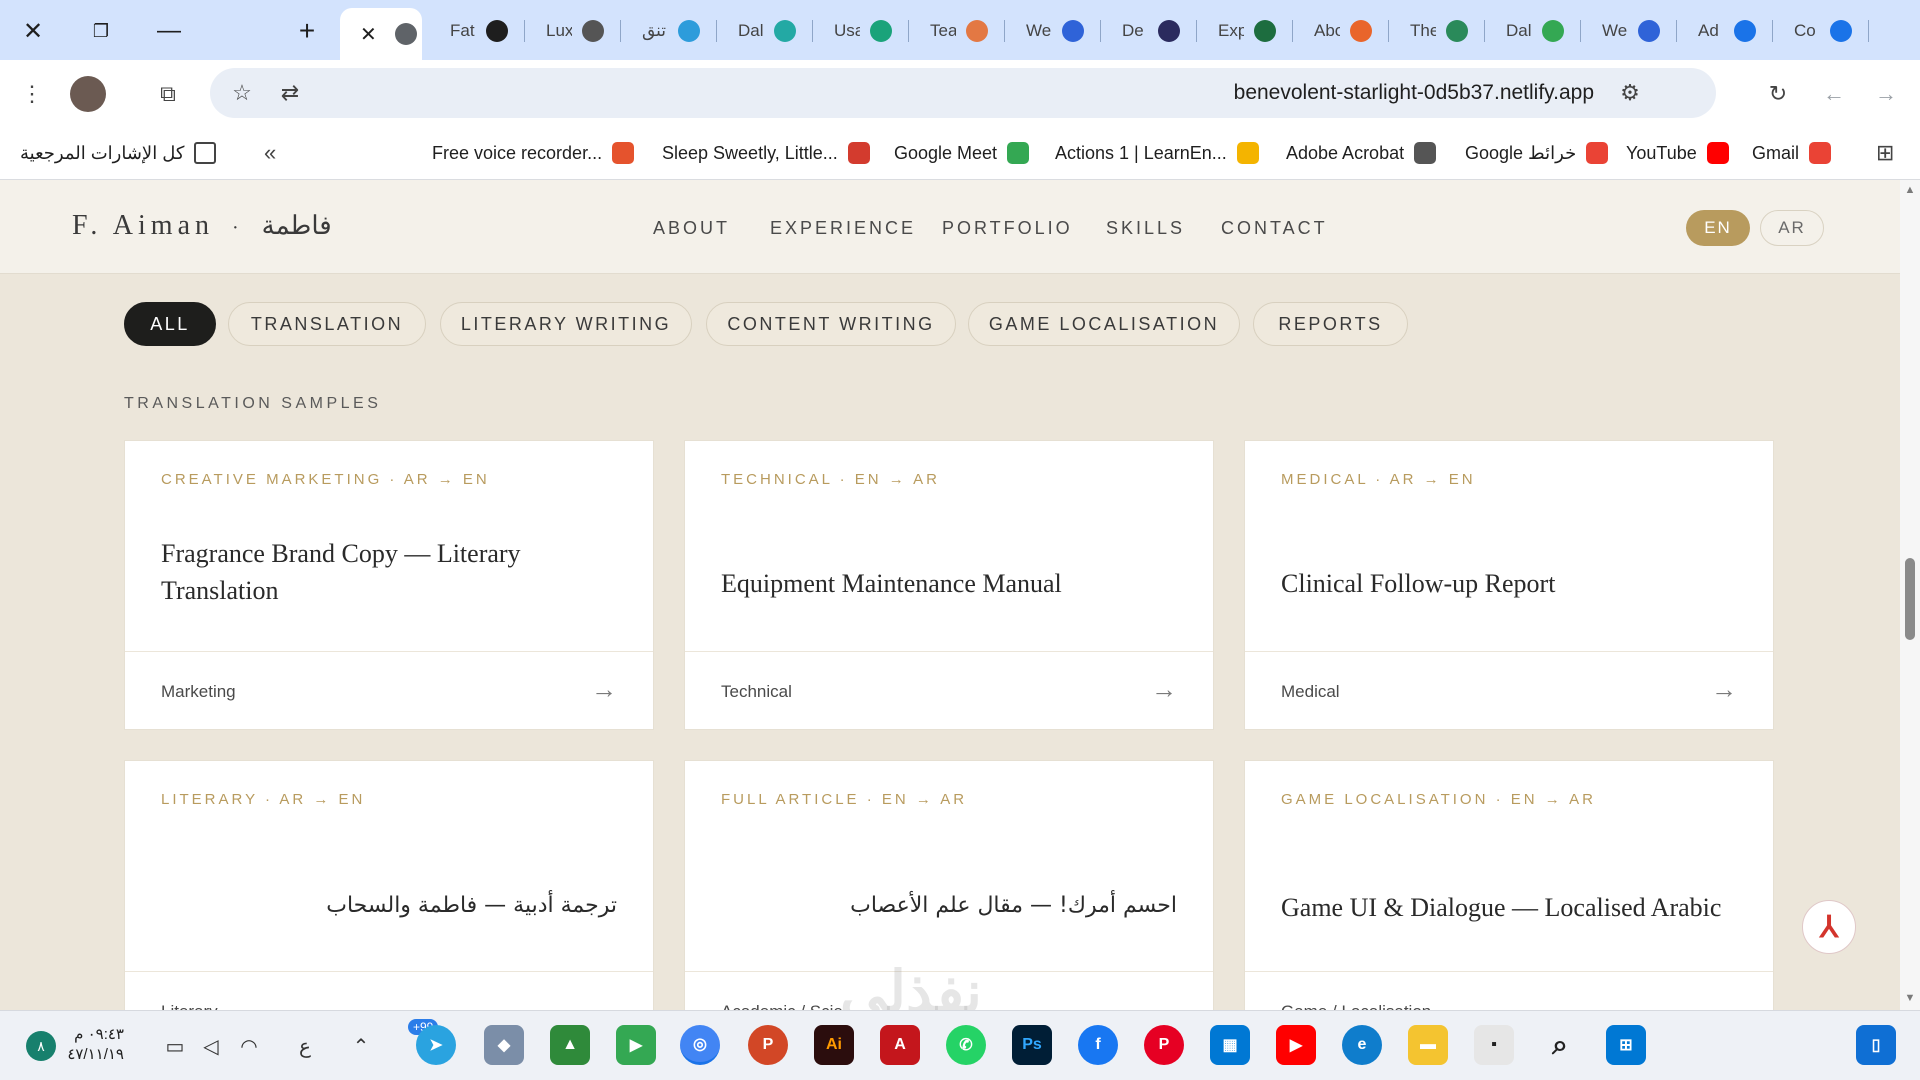 Image resolution: width=1920 pixels, height=1080 pixels. Describe the element at coordinates (670, 31) in the screenshot. I see `browser-tab: تنق` at that location.